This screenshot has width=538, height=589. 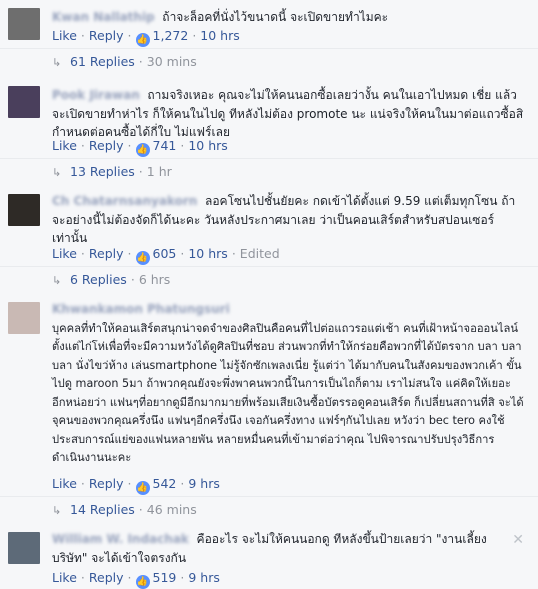 I want to click on like-count-value: 605, so click(x=164, y=253).